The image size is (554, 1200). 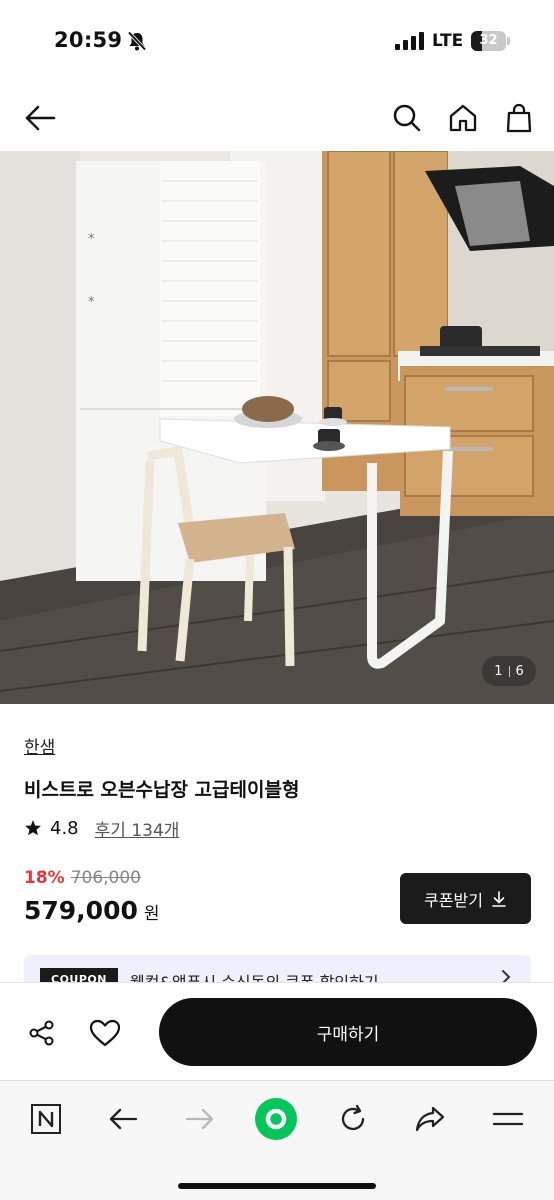 I want to click on current-image-number: 1, so click(x=498, y=671).